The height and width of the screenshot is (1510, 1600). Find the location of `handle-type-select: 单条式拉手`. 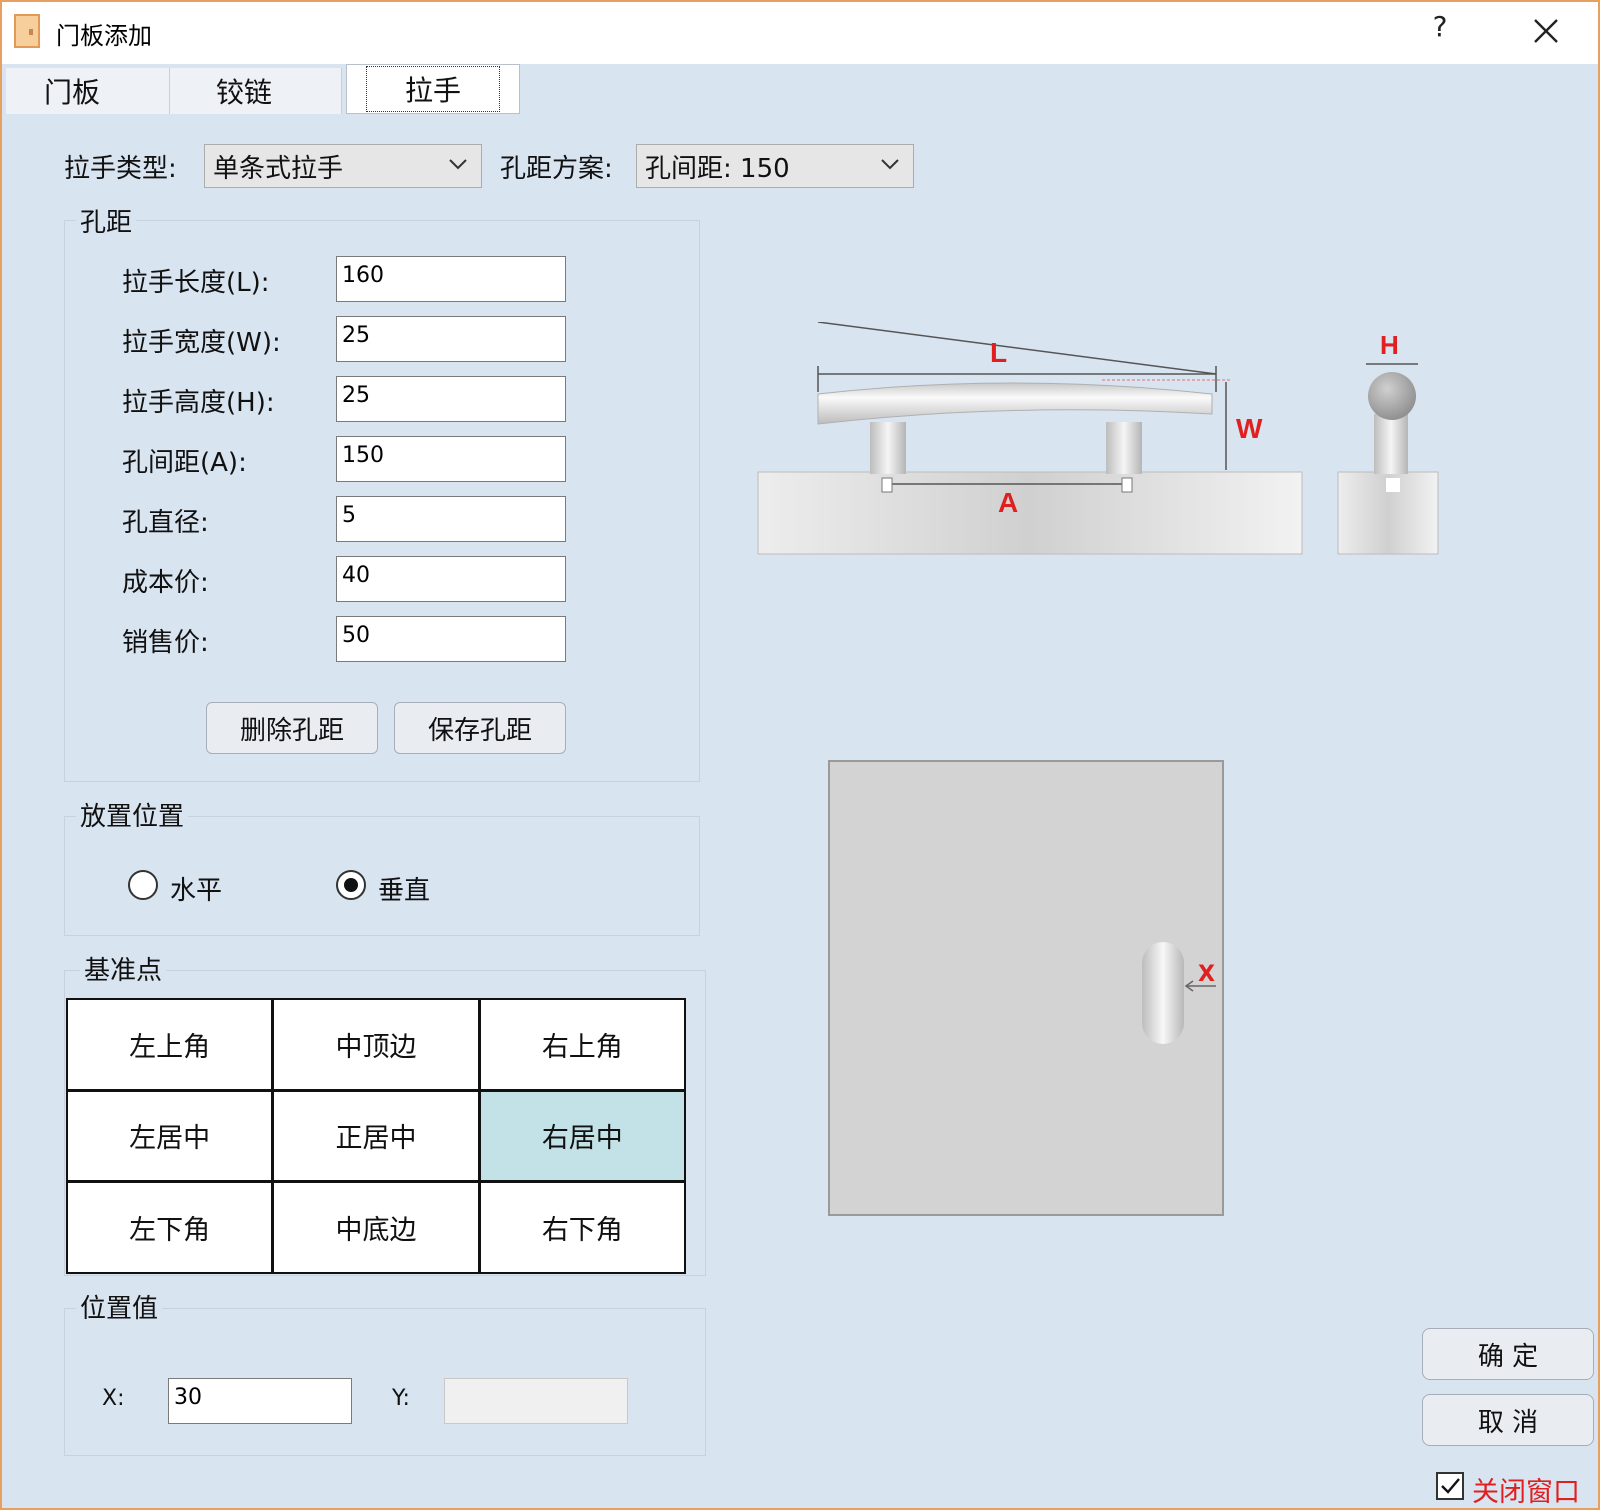

handle-type-select: 单条式拉手 is located at coordinates (343, 166).